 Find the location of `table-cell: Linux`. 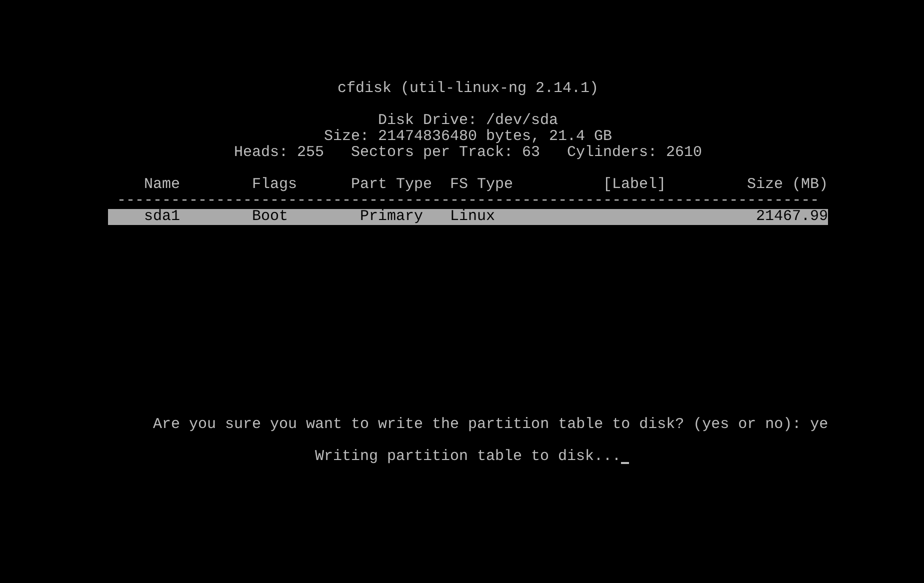

table-cell: Linux is located at coordinates (473, 216).